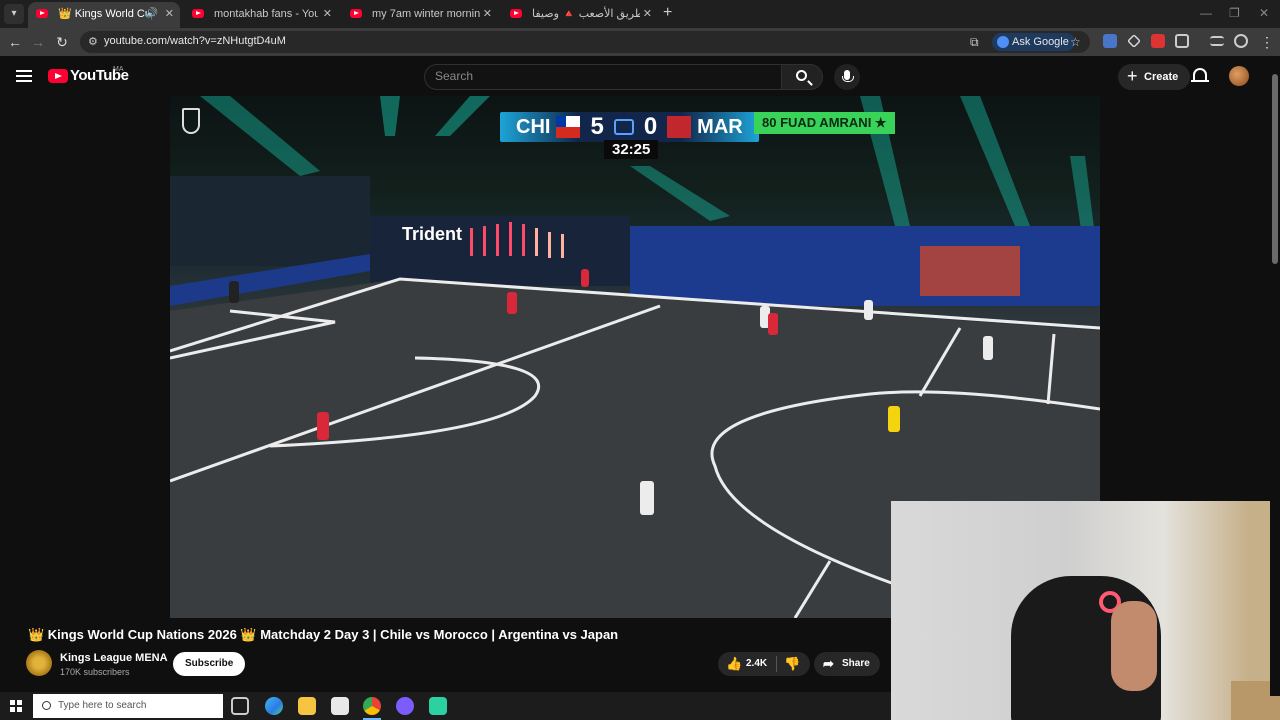 The width and height of the screenshot is (1280, 720). I want to click on create-button: Create, so click(1154, 76).